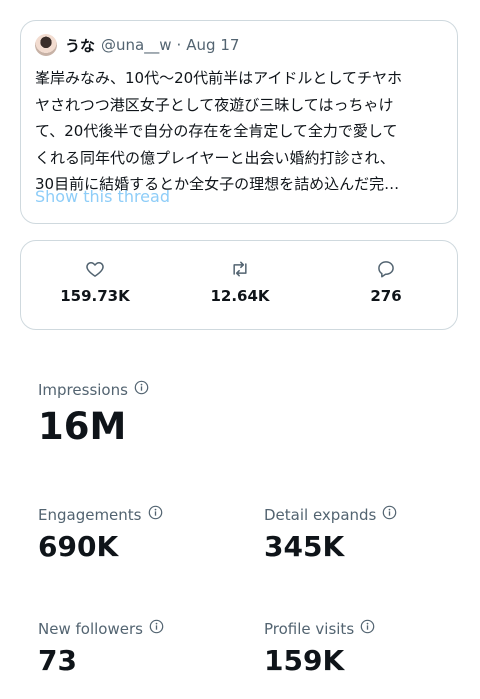  I want to click on new-followers-label: New followers, so click(101, 628).